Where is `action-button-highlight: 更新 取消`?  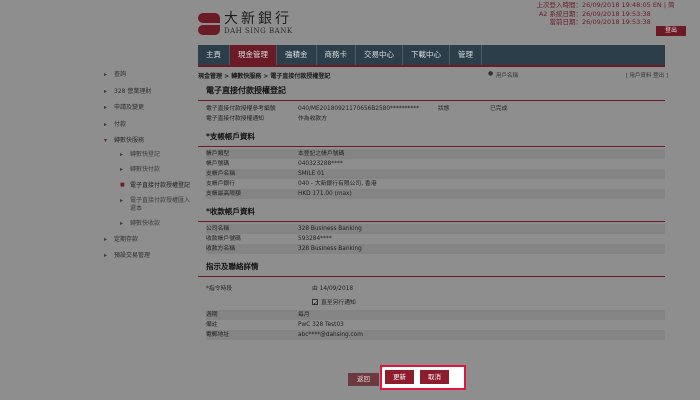
action-button-highlight: 更新 取消 is located at coordinates (423, 377).